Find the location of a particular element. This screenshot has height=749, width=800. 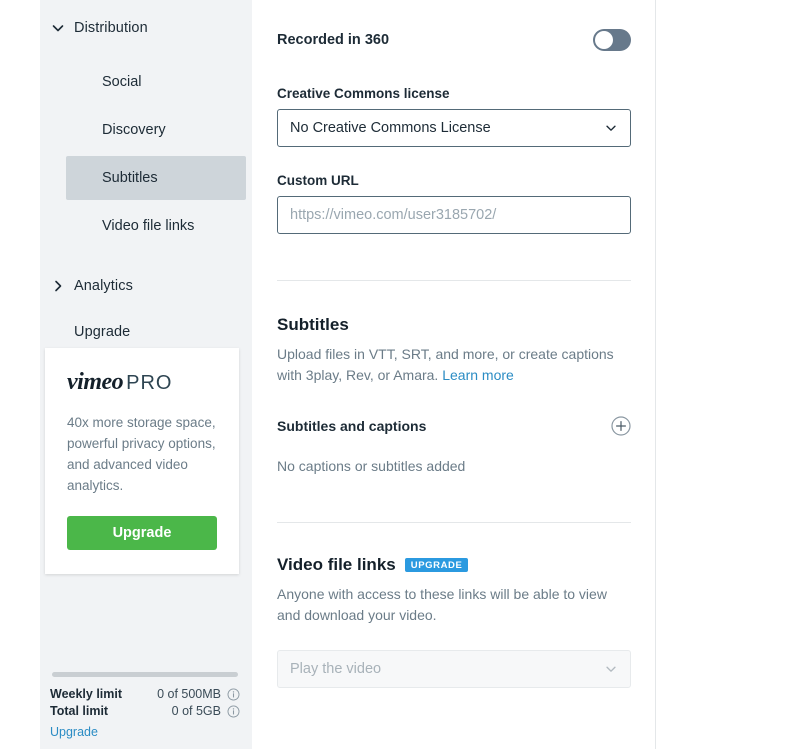

recorded-360-row: Recorded in 360 is located at coordinates (454, 40).